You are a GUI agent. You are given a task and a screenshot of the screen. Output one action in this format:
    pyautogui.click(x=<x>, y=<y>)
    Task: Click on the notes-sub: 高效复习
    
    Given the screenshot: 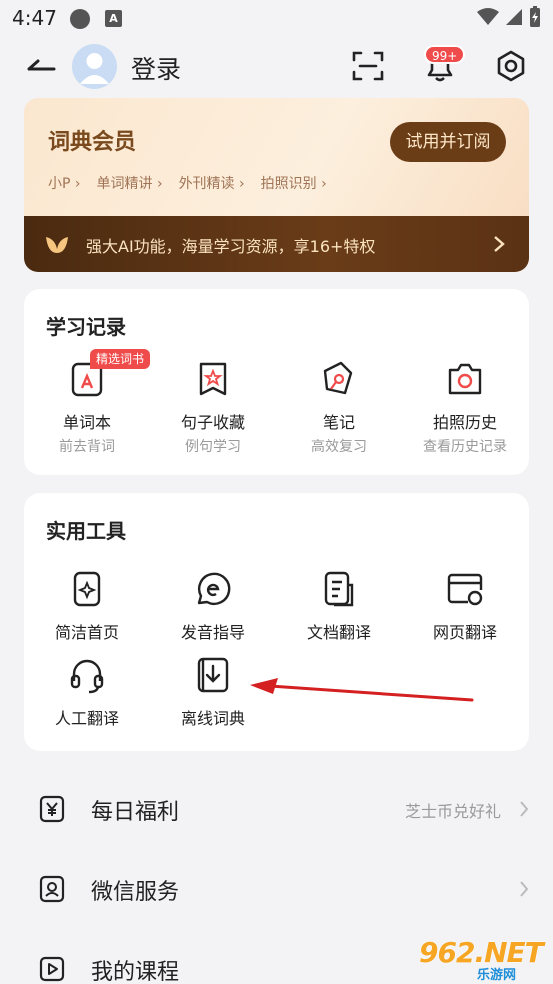 What is the action you would take?
    pyautogui.click(x=339, y=447)
    